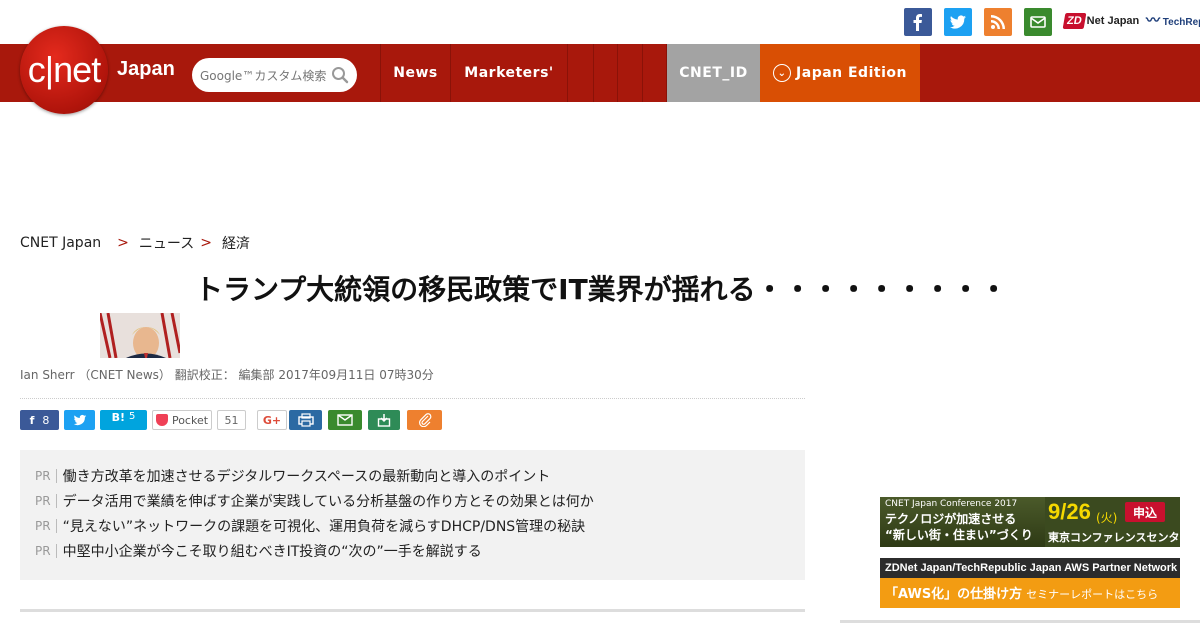  I want to click on breadcrumb-news: ニュース, so click(166, 243).